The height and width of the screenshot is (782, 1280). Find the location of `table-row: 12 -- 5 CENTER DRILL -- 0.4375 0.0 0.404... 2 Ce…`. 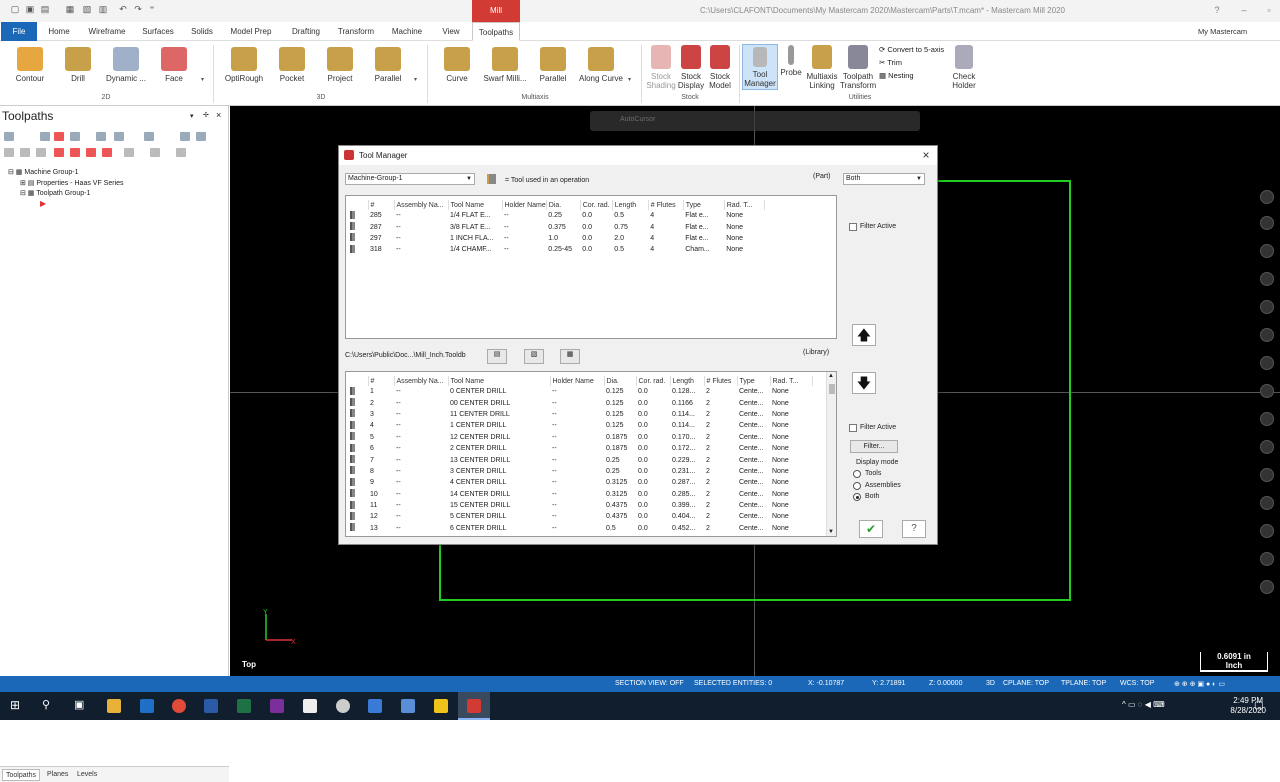

table-row: 12 -- 5 CENTER DRILL -- 0.4375 0.0 0.404... 2 Ce… is located at coordinates (580, 516).